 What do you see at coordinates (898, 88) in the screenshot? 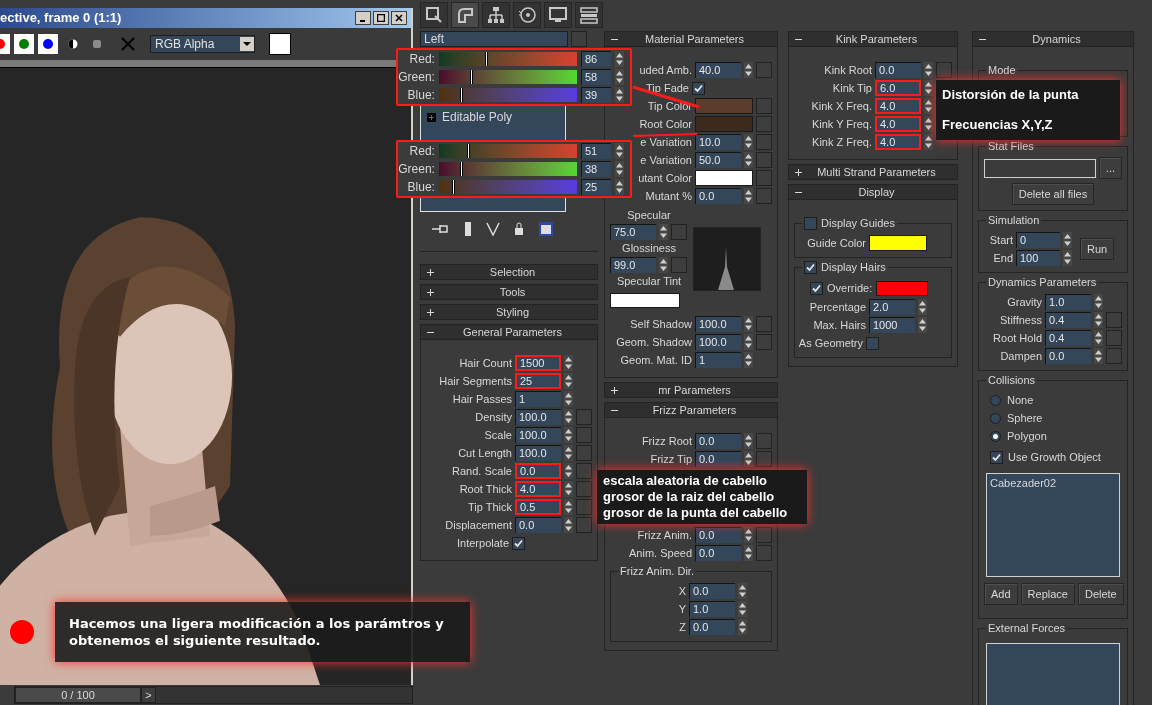
I see `value-field: 6.0` at bounding box center [898, 88].